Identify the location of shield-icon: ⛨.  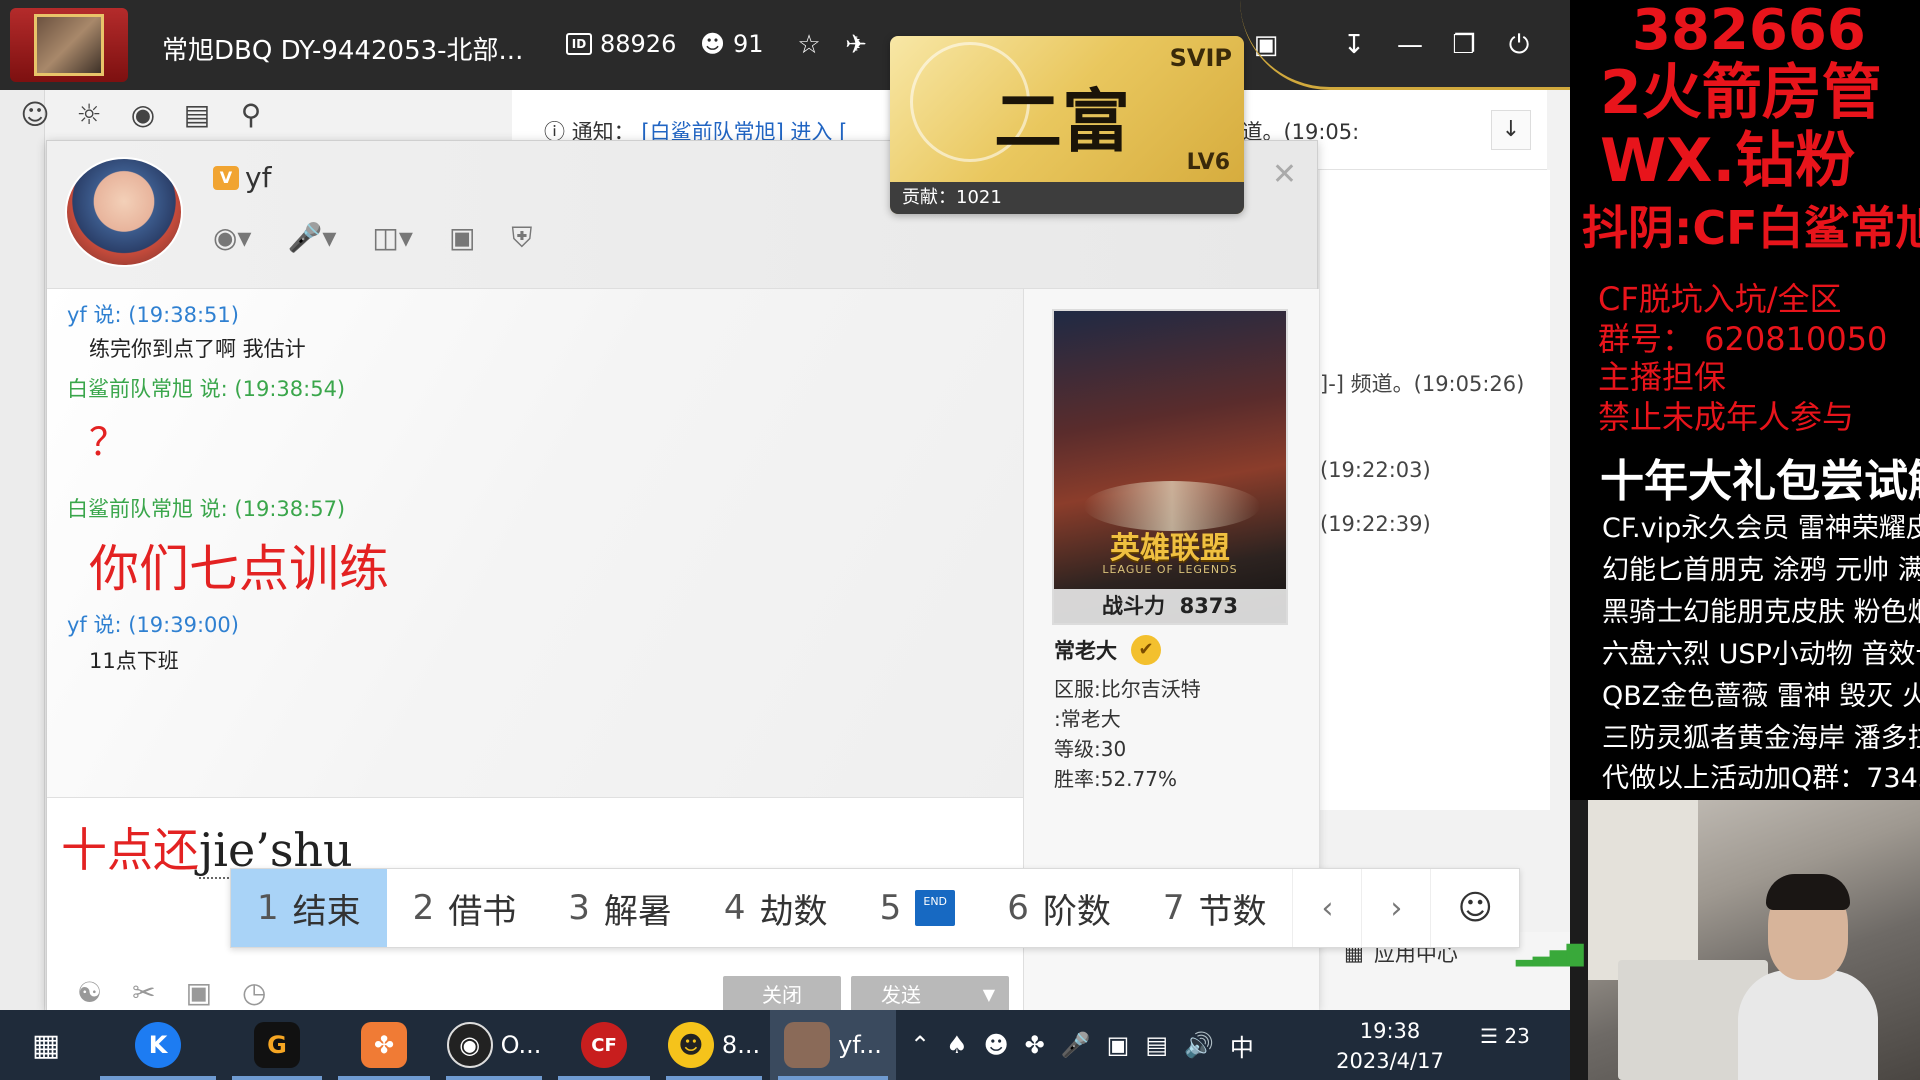
(521, 238).